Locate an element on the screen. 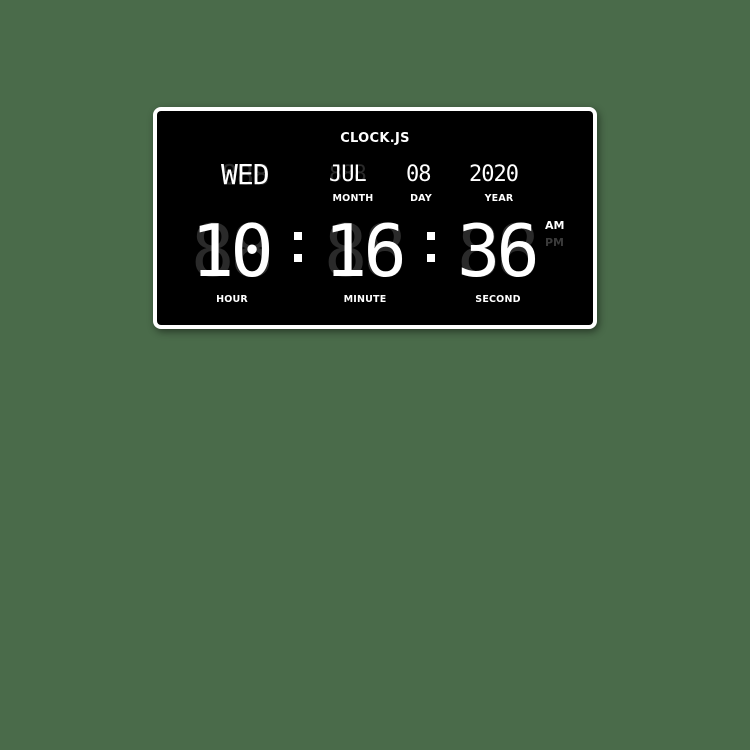 This screenshot has height=750, width=750. year-display: 2020 is located at coordinates (494, 175).